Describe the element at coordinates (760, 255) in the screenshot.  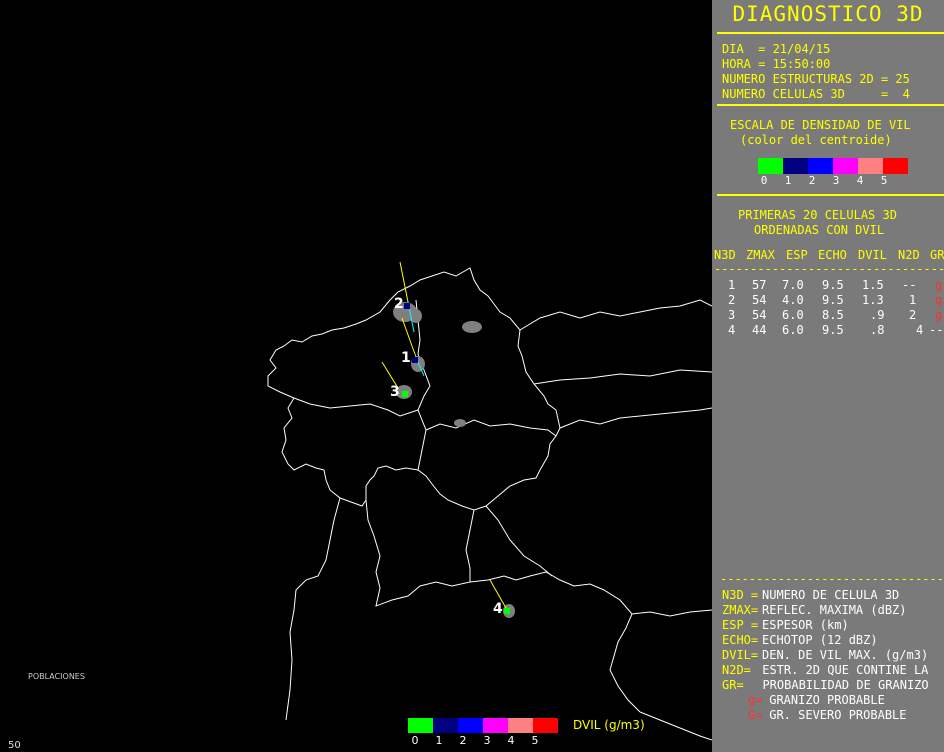
I see `col-zmax: ZMAX` at that location.